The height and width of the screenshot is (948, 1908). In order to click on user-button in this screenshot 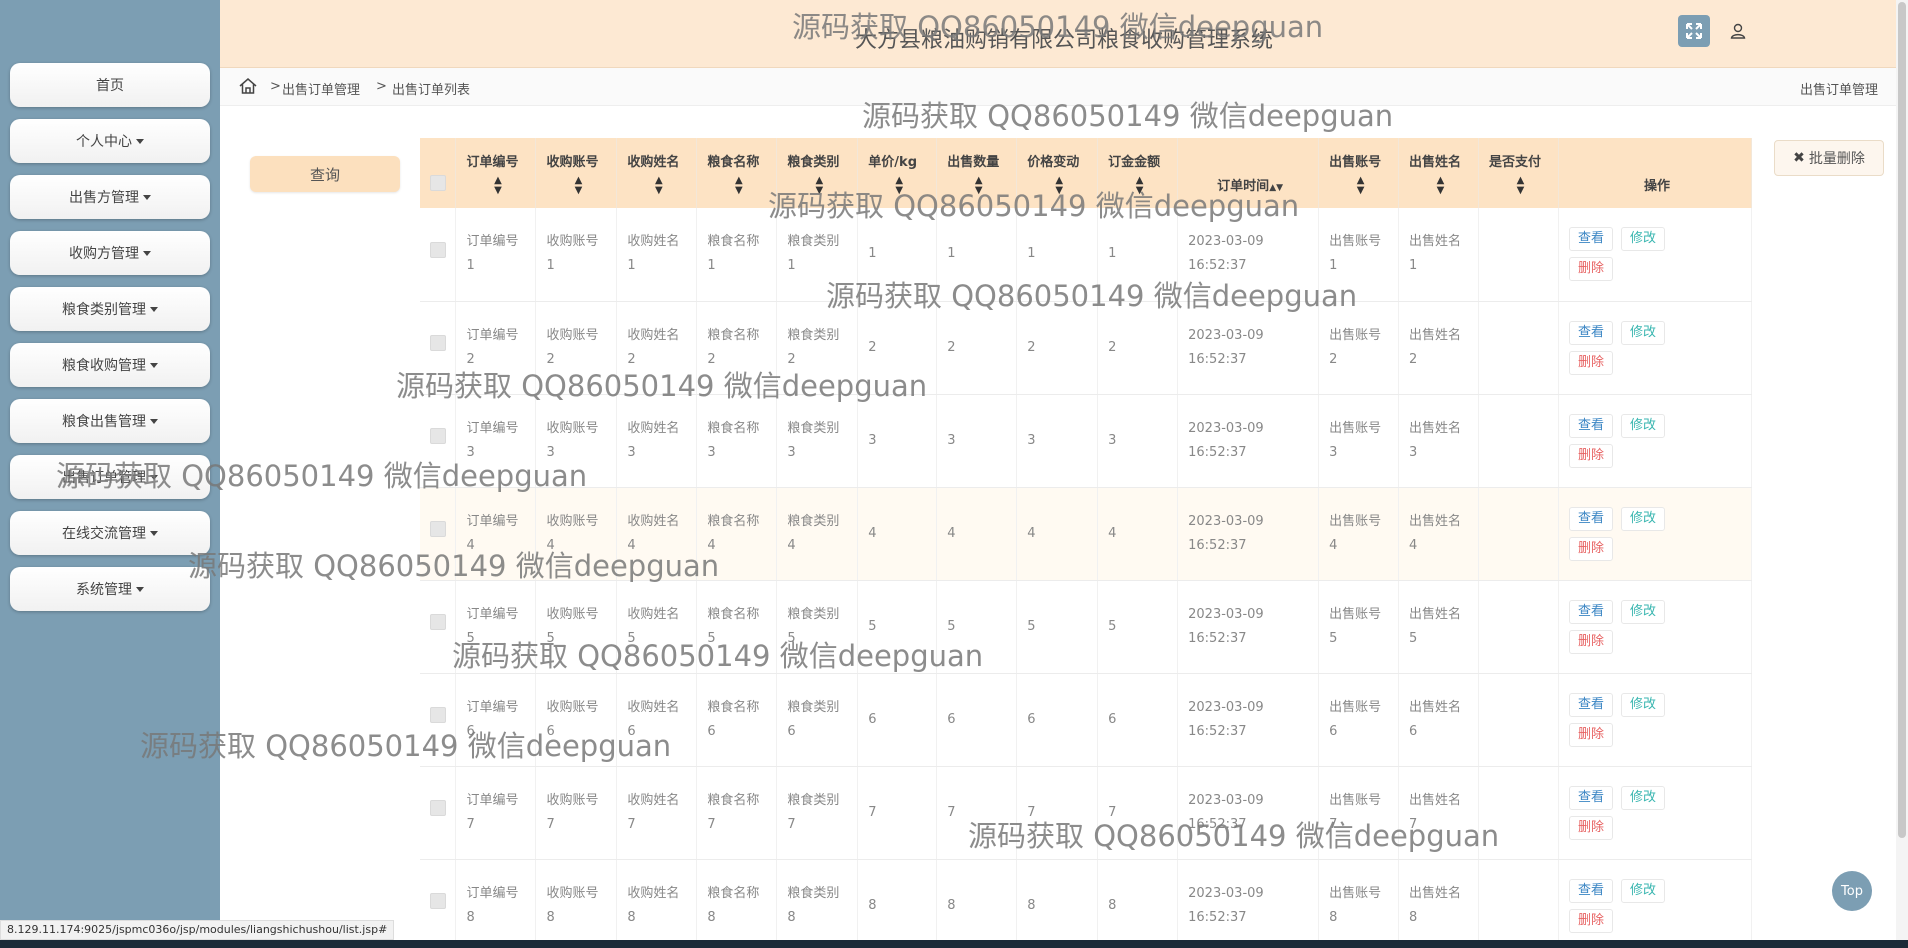, I will do `click(1738, 31)`.